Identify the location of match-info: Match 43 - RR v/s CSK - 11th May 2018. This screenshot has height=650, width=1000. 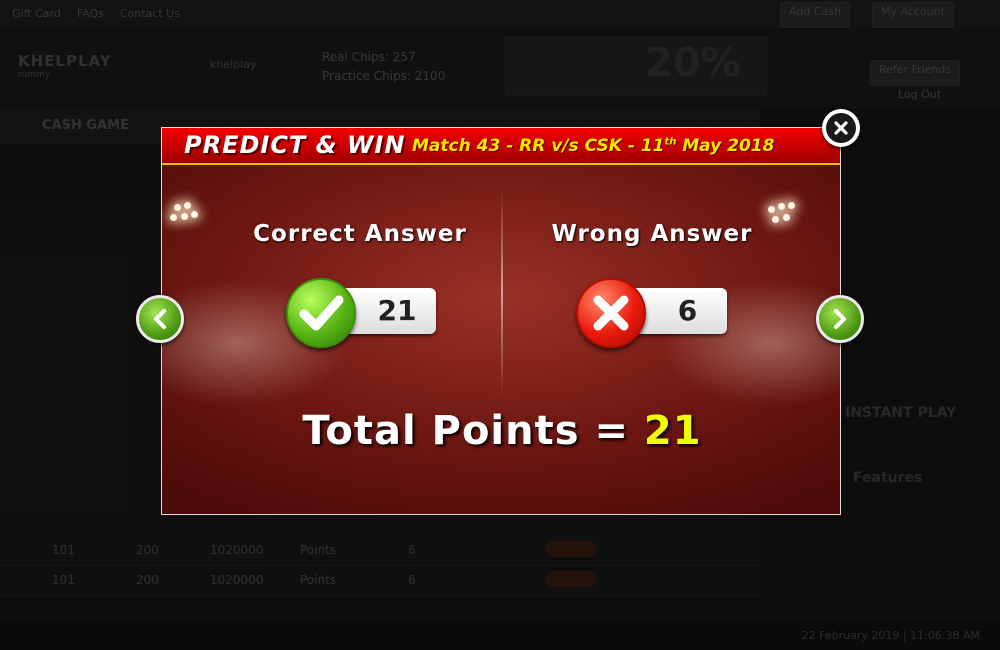
(593, 146).